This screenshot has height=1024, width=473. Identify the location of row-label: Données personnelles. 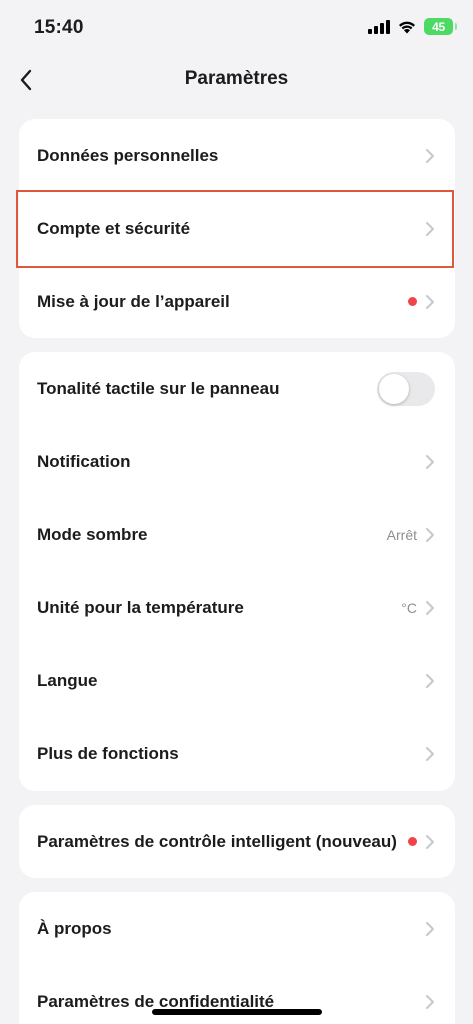
(128, 155).